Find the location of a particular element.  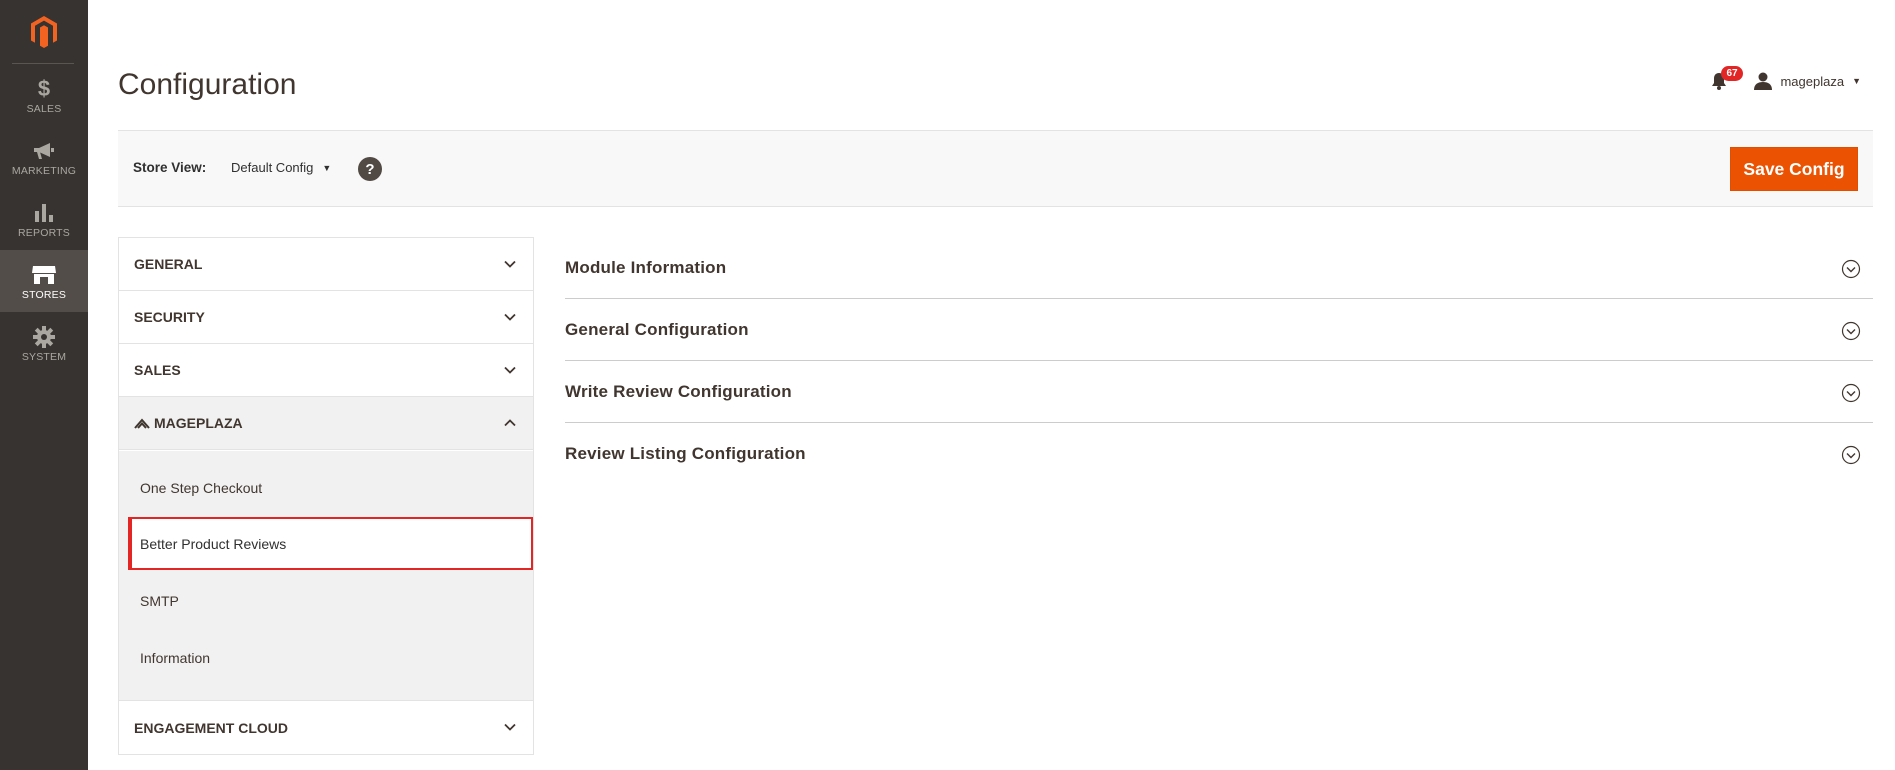

save-config-button: Save Config is located at coordinates (1794, 169).